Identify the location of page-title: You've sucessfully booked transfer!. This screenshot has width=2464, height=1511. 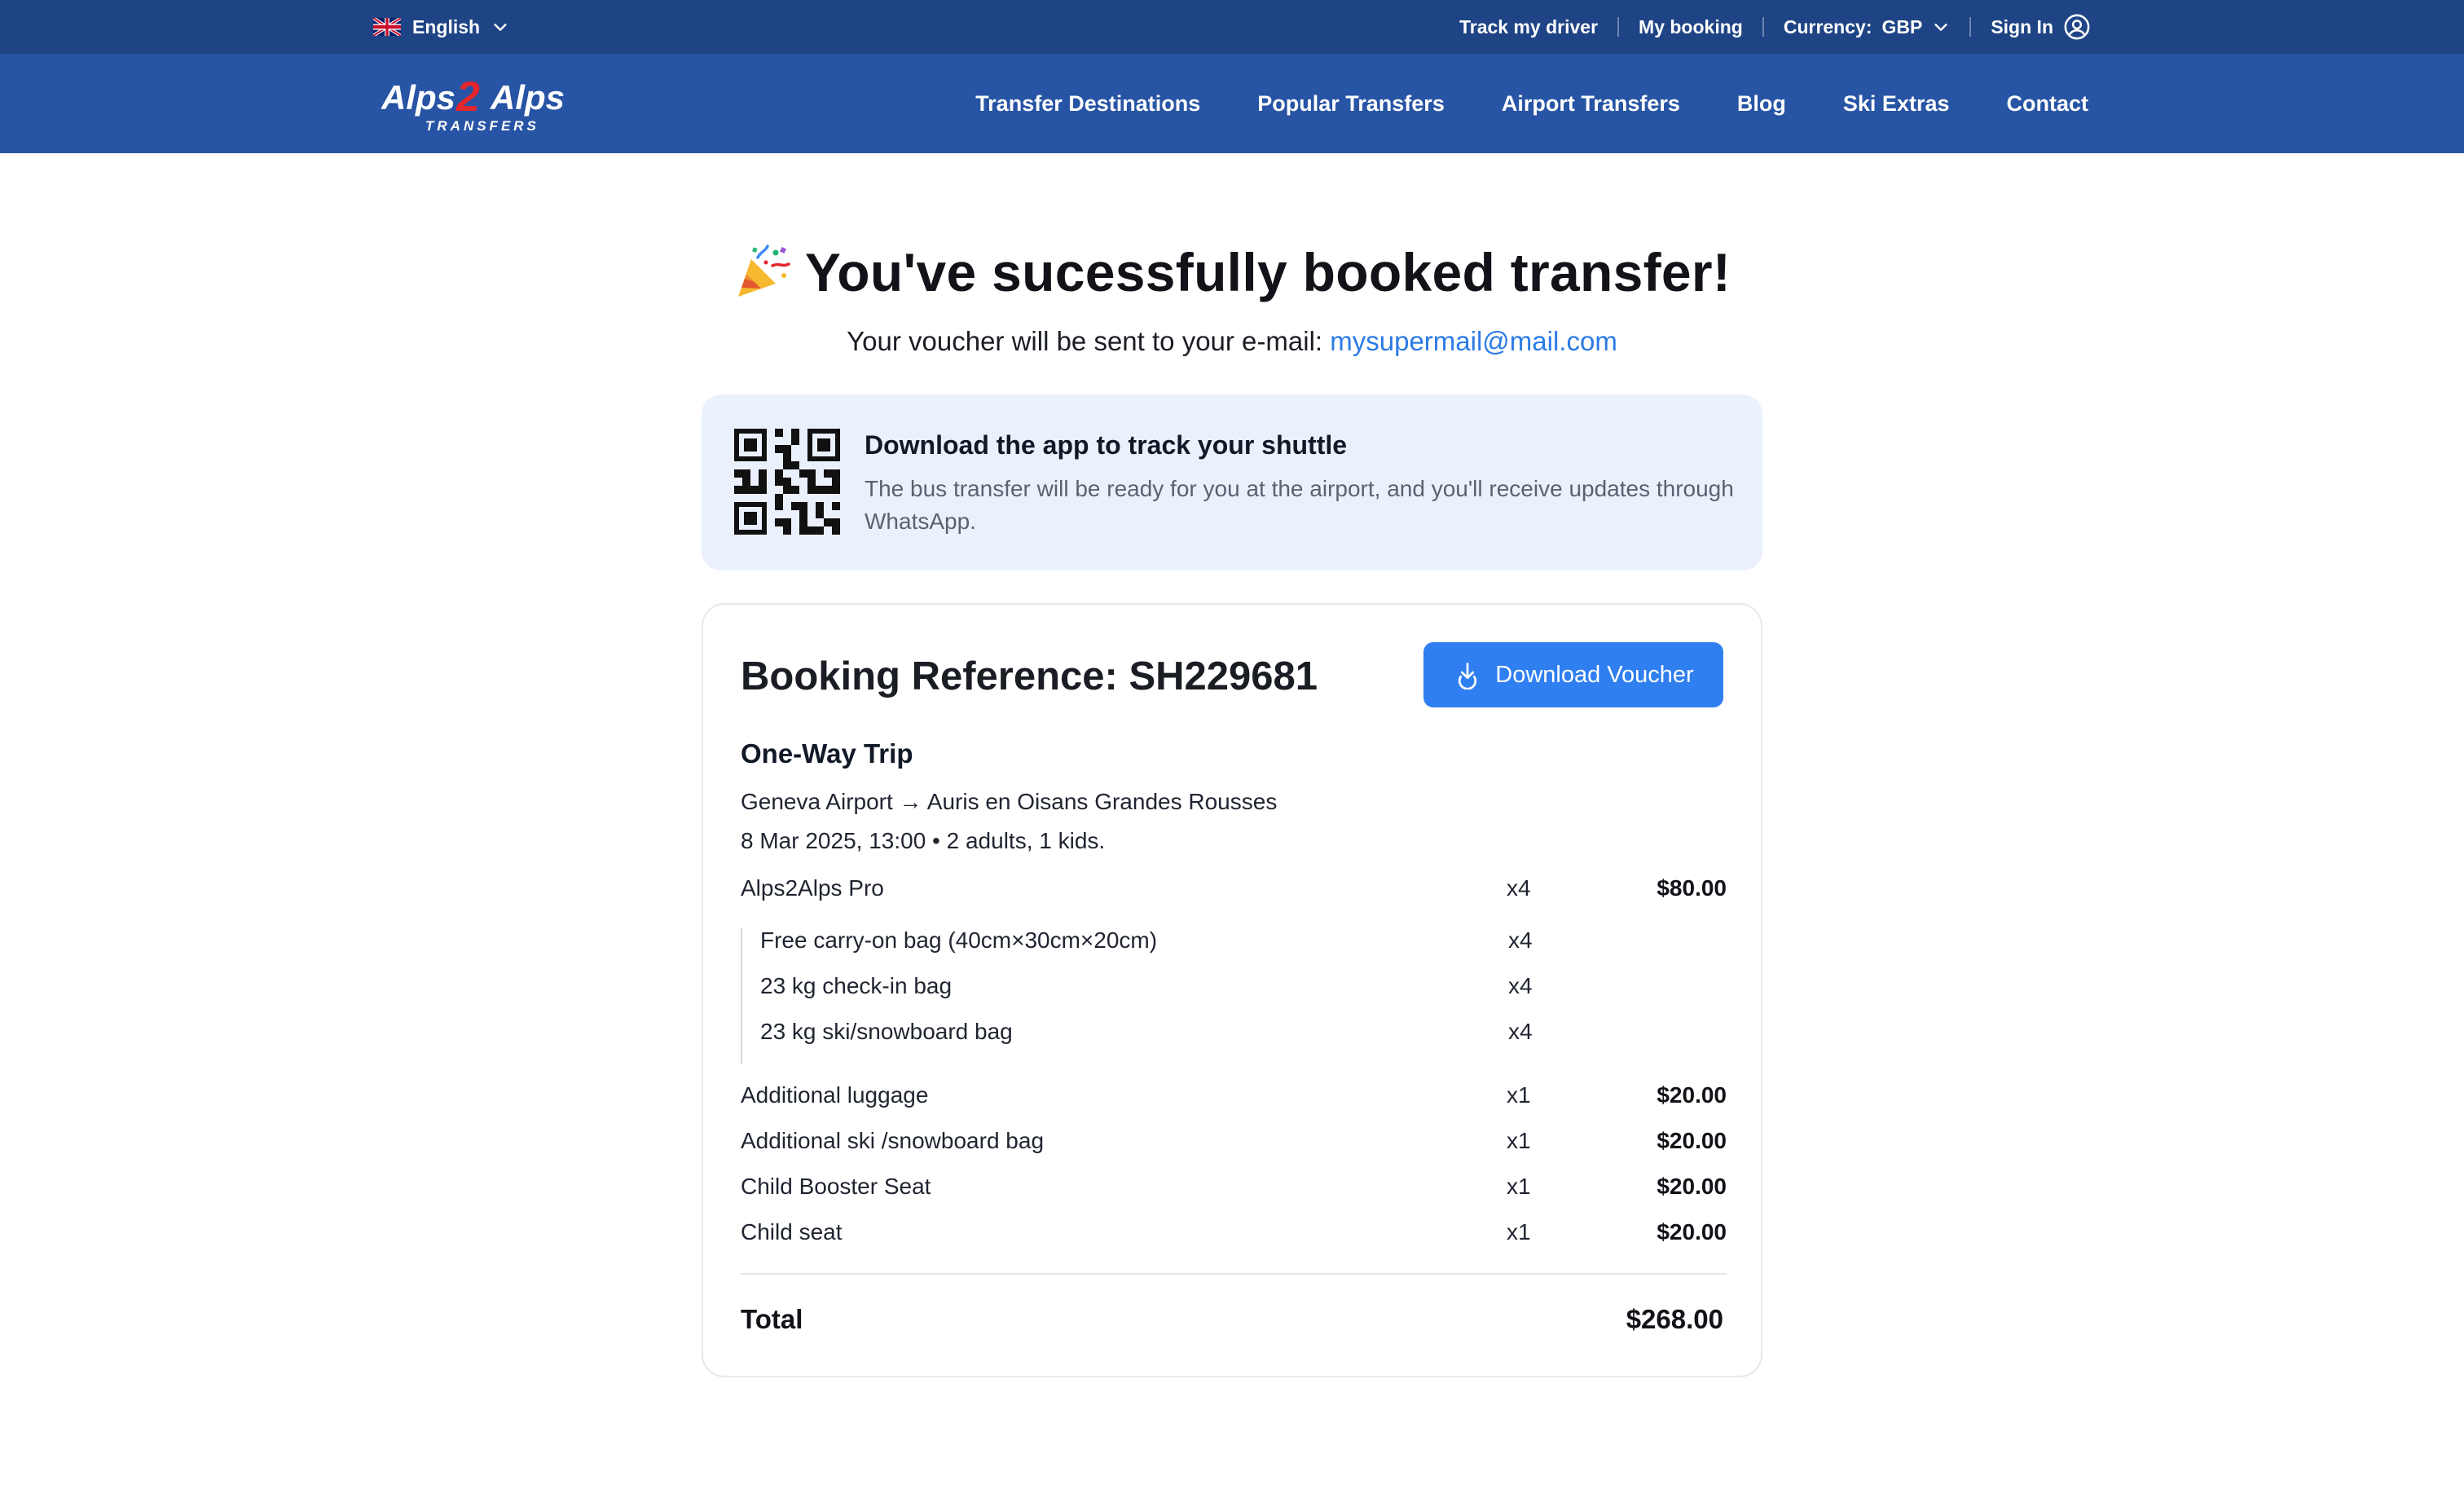
(1267, 272).